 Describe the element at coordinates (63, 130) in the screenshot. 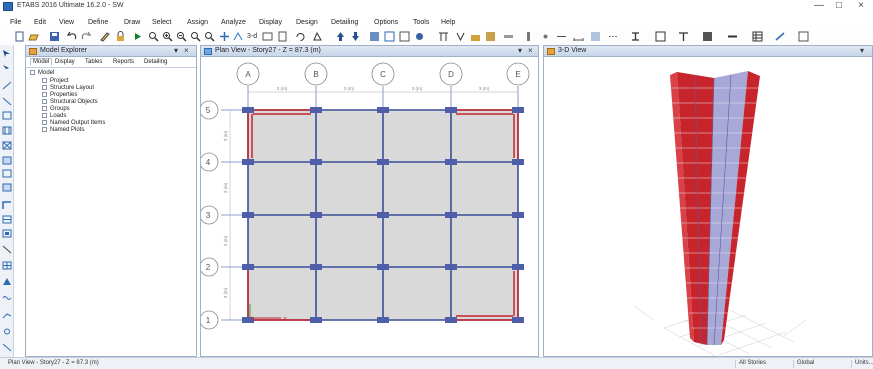

I see `tree-node-named-plots: Named Plots` at that location.